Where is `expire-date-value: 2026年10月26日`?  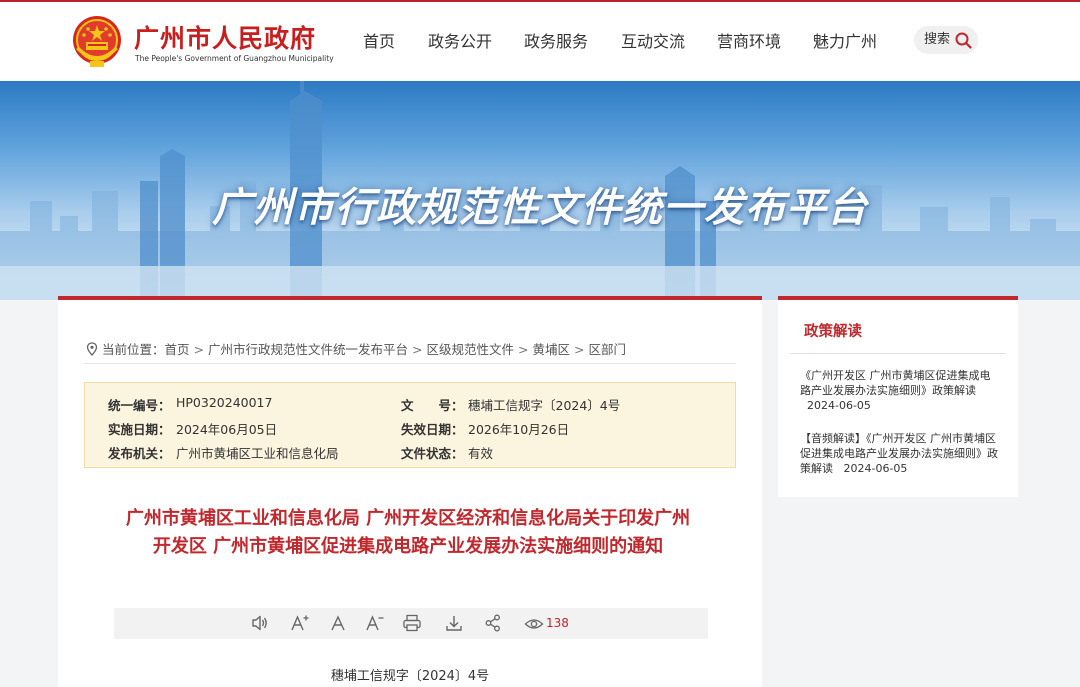
expire-date-value: 2026年10月26日 is located at coordinates (519, 429).